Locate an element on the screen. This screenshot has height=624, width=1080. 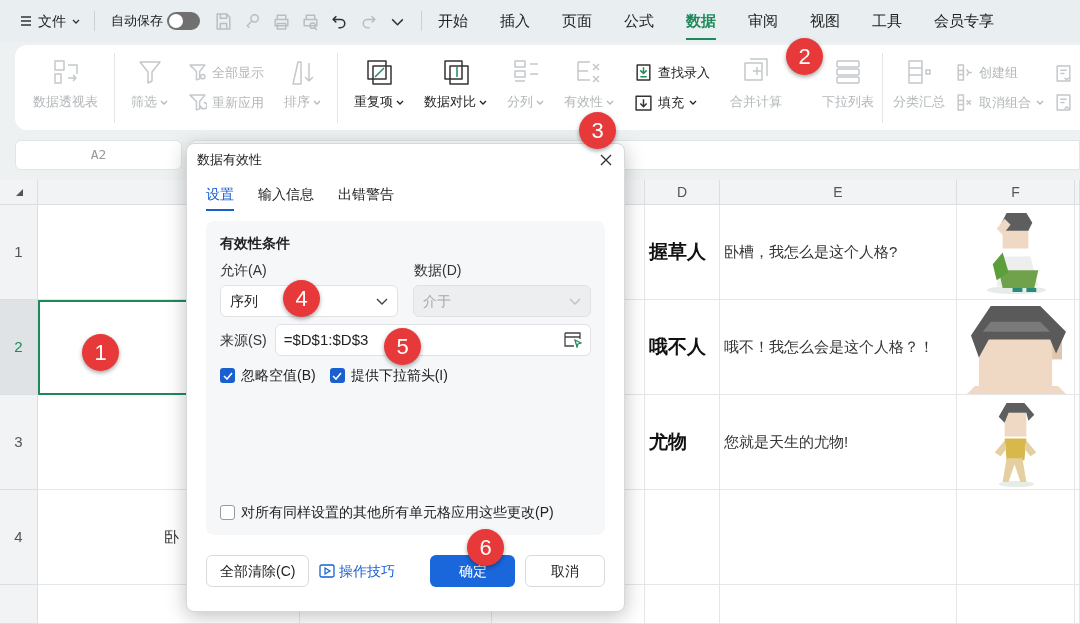
ribbon-tab: 页面 is located at coordinates (577, 21).